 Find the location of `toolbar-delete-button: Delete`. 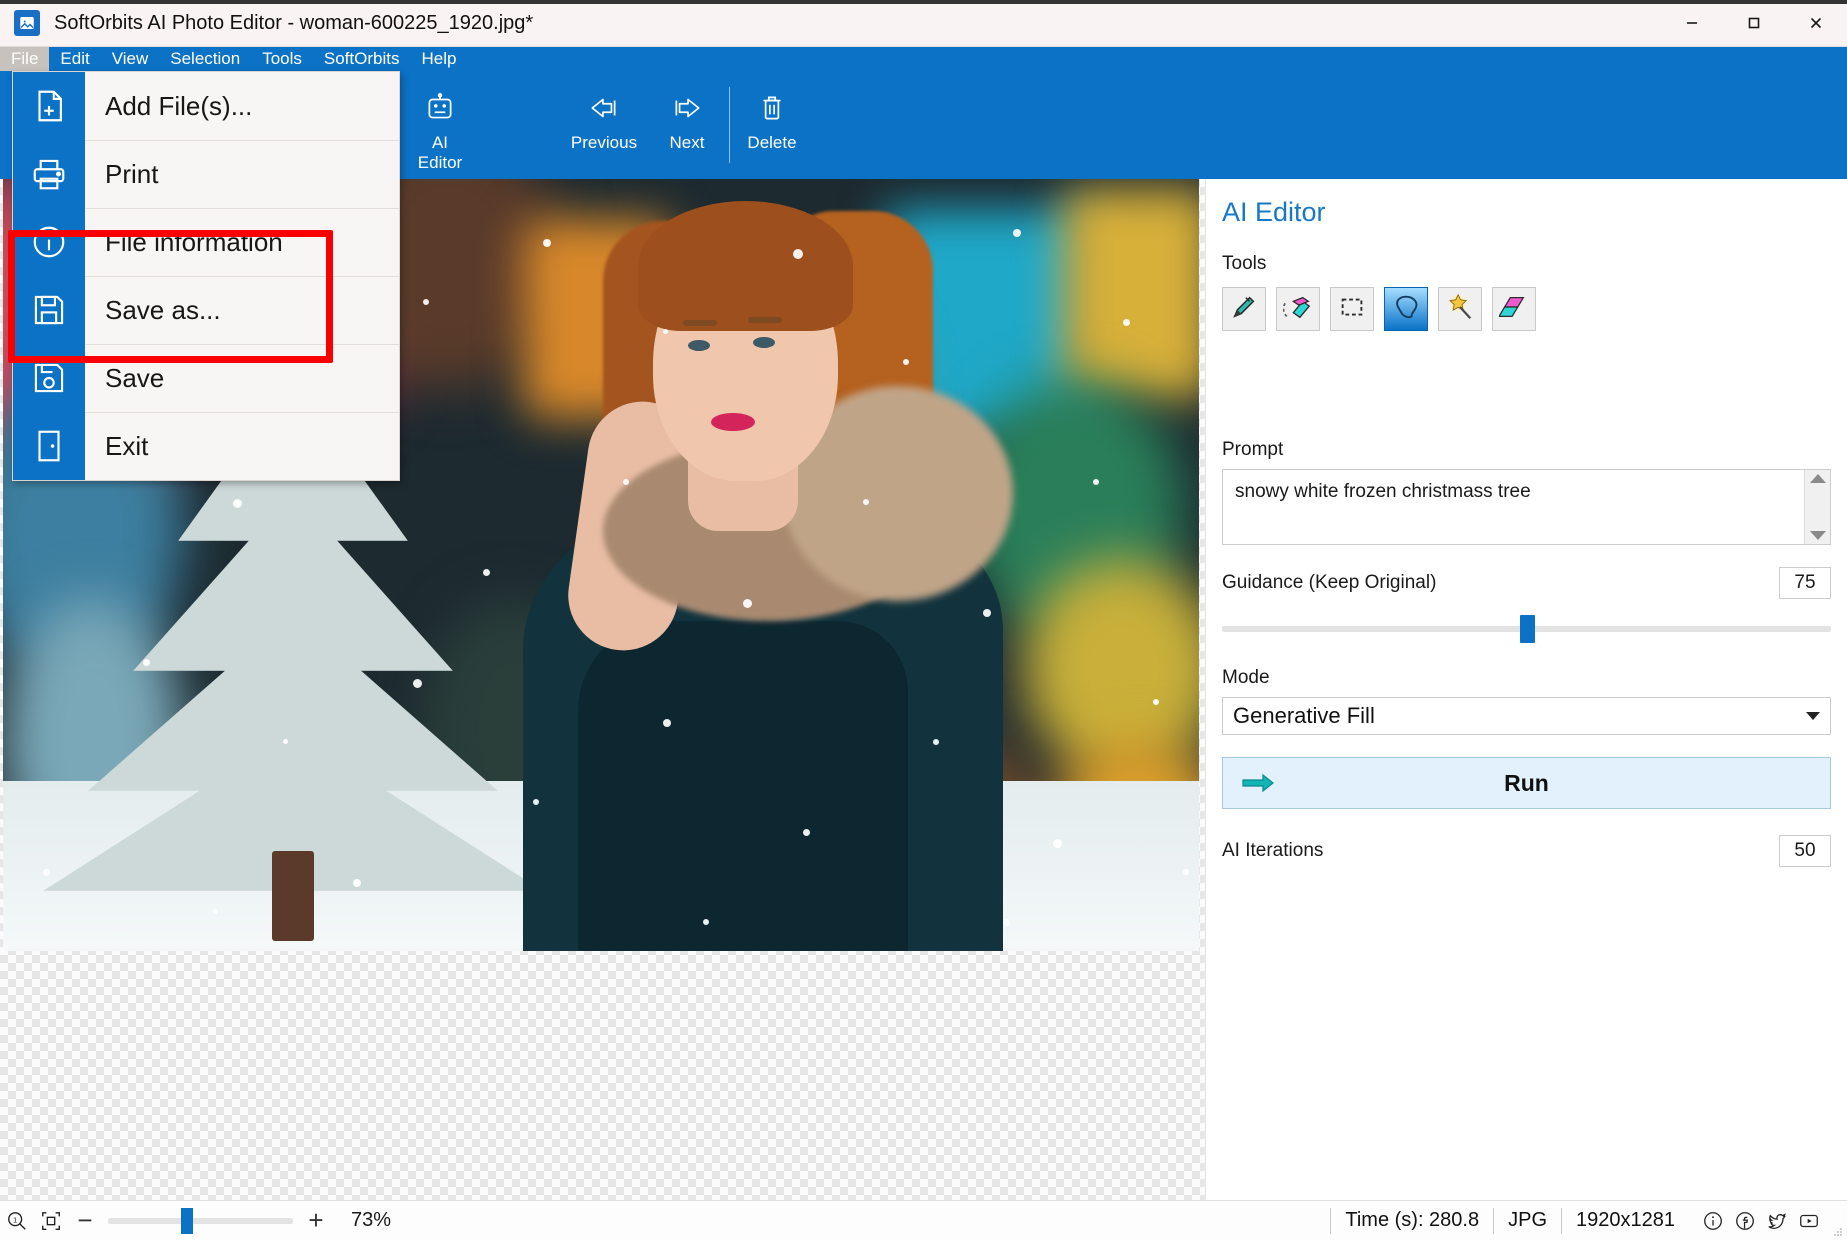

toolbar-delete-button: Delete is located at coordinates (772, 124).